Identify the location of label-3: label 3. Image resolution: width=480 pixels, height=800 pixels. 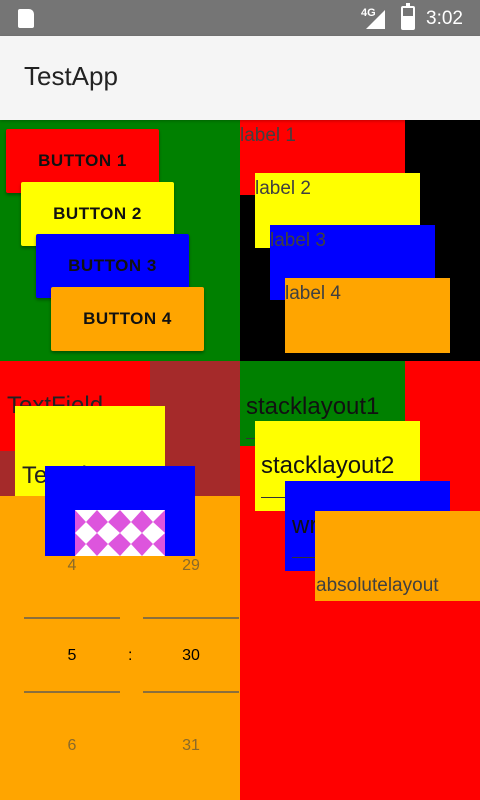
(298, 240).